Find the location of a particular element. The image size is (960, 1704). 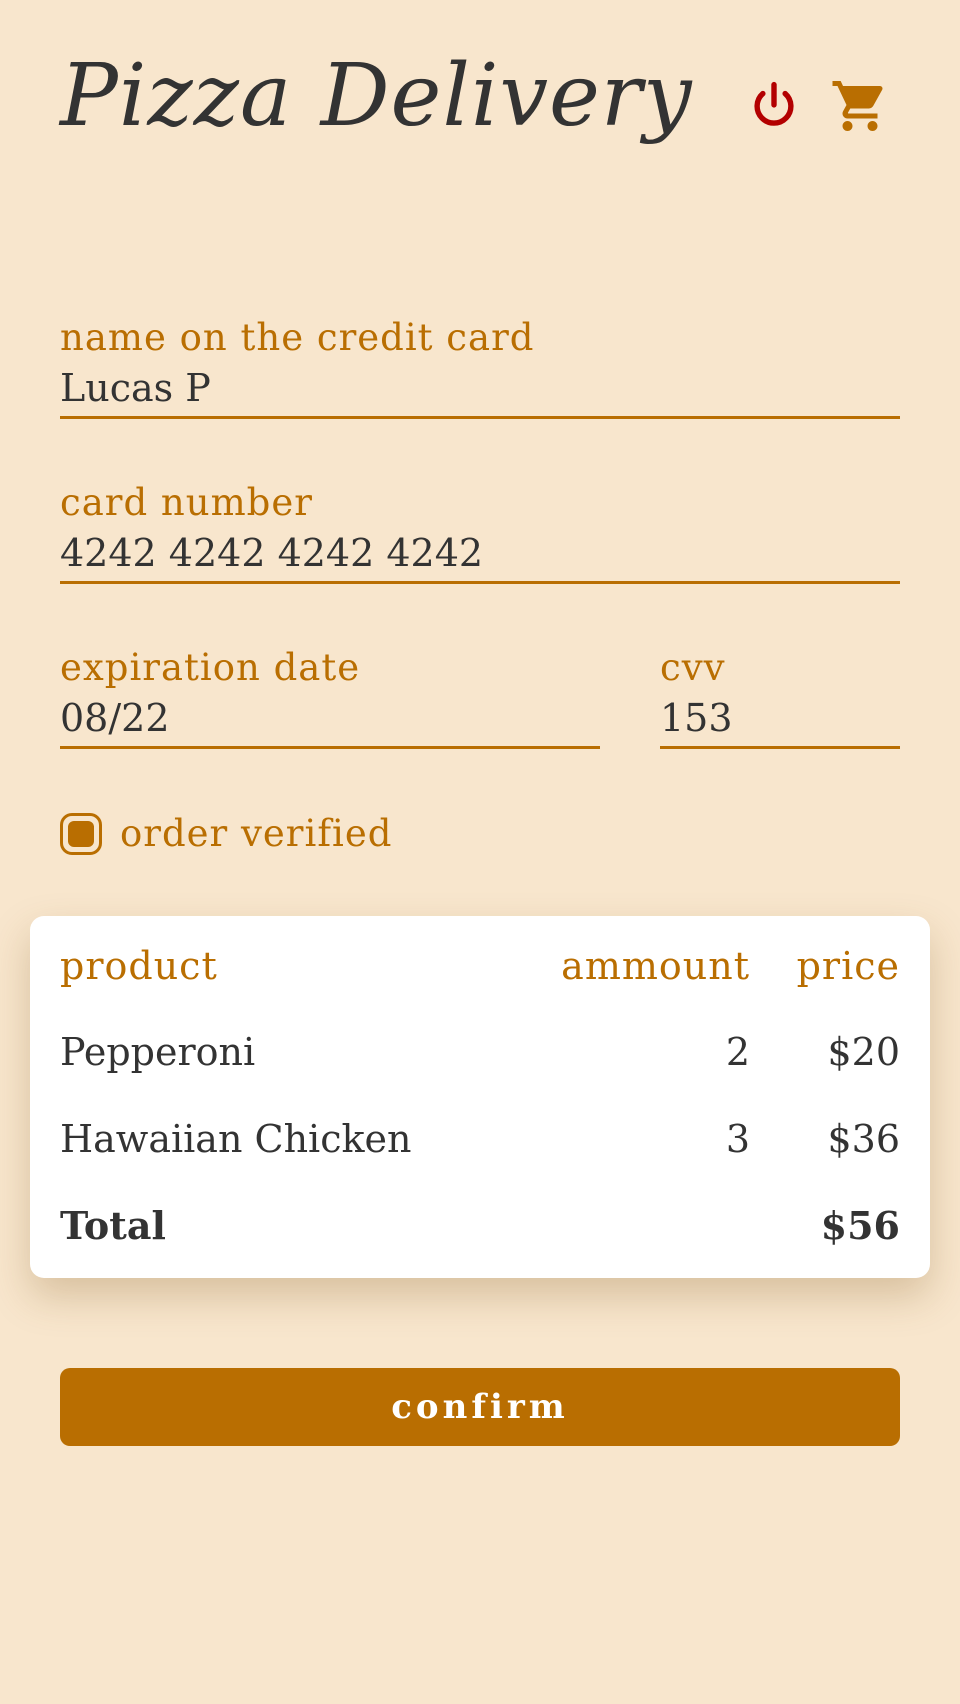

order-total-row: Total $56 is located at coordinates (480, 1226).